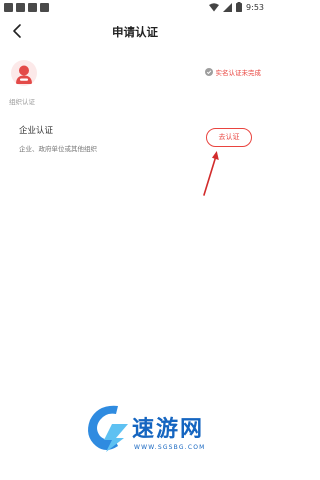 This screenshot has width=320, height=480. What do you see at coordinates (211, 173) in the screenshot?
I see `annotation-arrow-icon` at bounding box center [211, 173].